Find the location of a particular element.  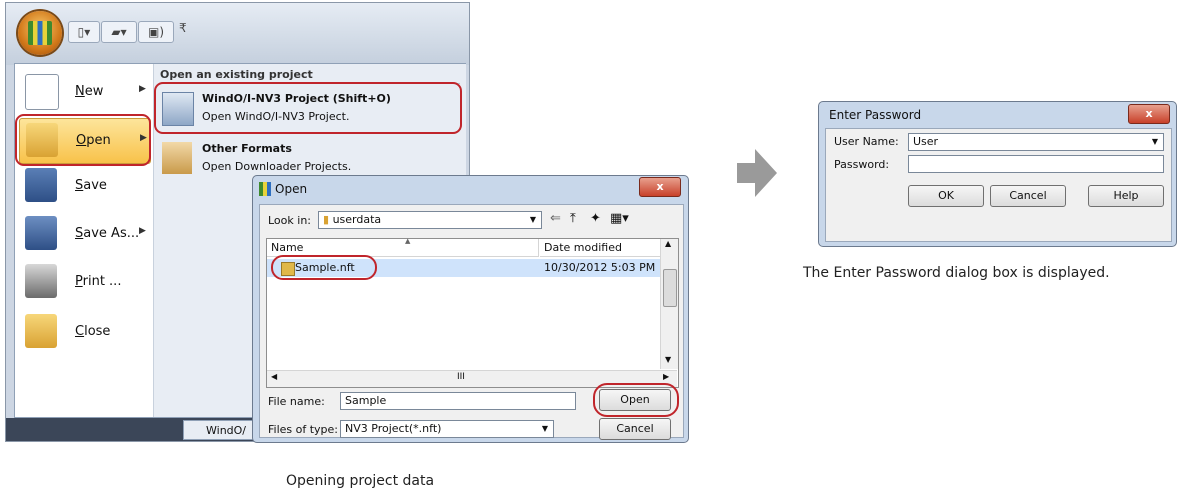

save-as-icon is located at coordinates (41, 233).